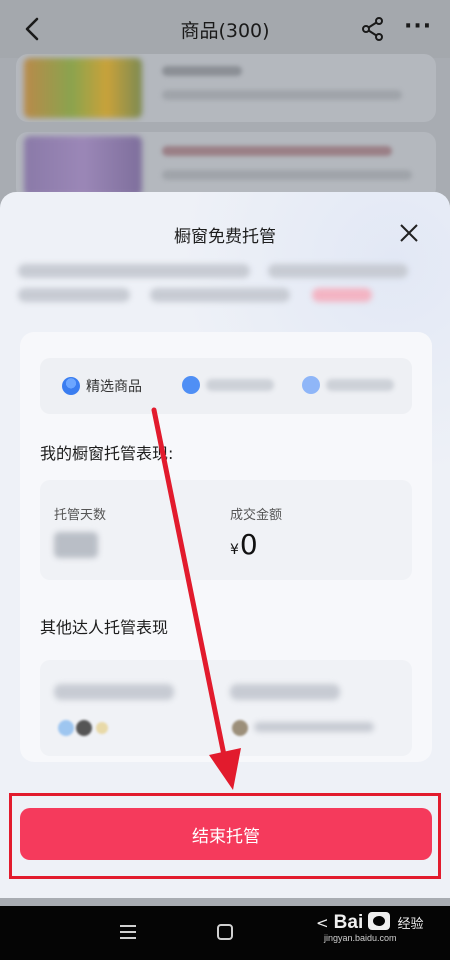 Image resolution: width=450 pixels, height=960 pixels. What do you see at coordinates (234, 550) in the screenshot?
I see `currency-symbol: ¥` at bounding box center [234, 550].